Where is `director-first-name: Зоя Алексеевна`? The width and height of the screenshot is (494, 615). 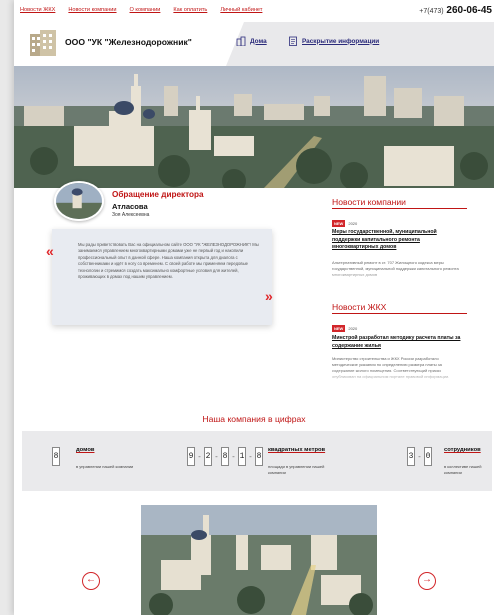 director-first-name: Зоя Алексеевна is located at coordinates (131, 215).